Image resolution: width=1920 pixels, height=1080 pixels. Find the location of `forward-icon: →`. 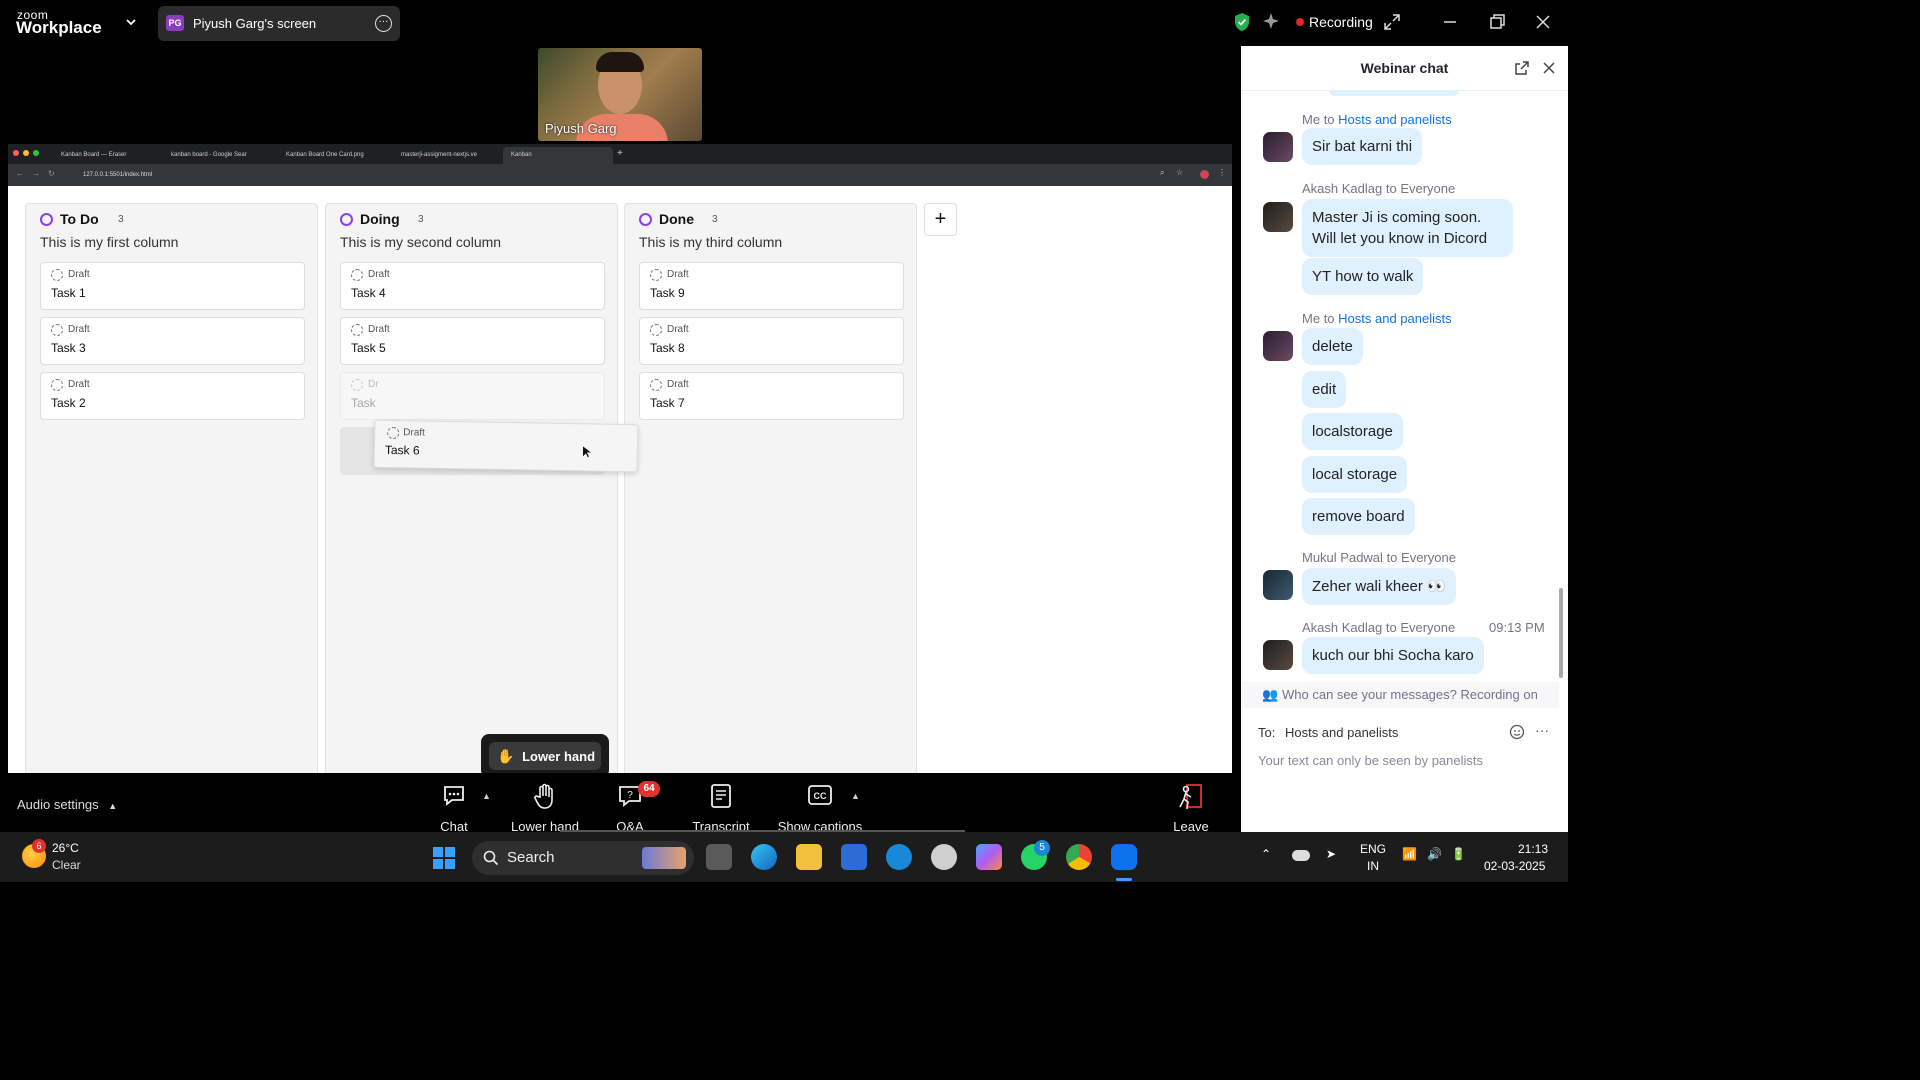

forward-icon: → is located at coordinates (36, 173).